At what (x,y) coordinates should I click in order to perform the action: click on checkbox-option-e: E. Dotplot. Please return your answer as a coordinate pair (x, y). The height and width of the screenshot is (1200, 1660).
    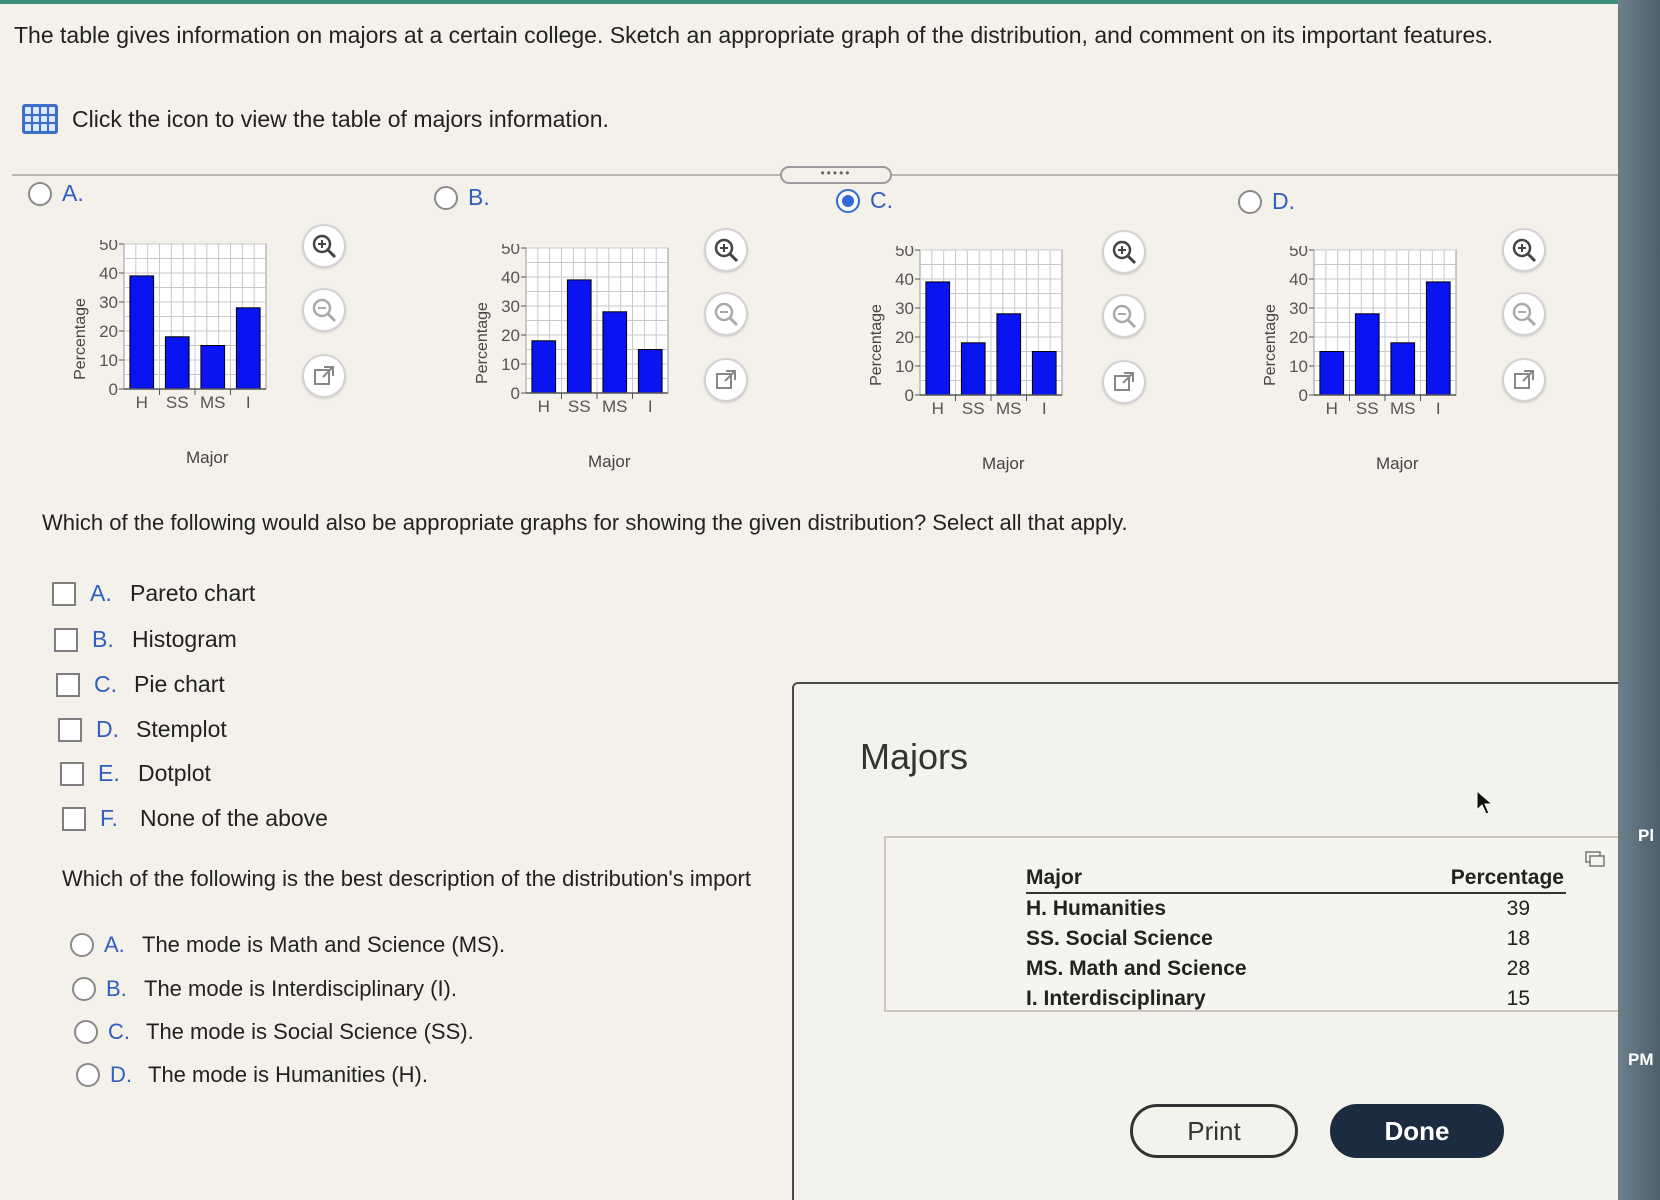
    Looking at the image, I should click on (135, 773).